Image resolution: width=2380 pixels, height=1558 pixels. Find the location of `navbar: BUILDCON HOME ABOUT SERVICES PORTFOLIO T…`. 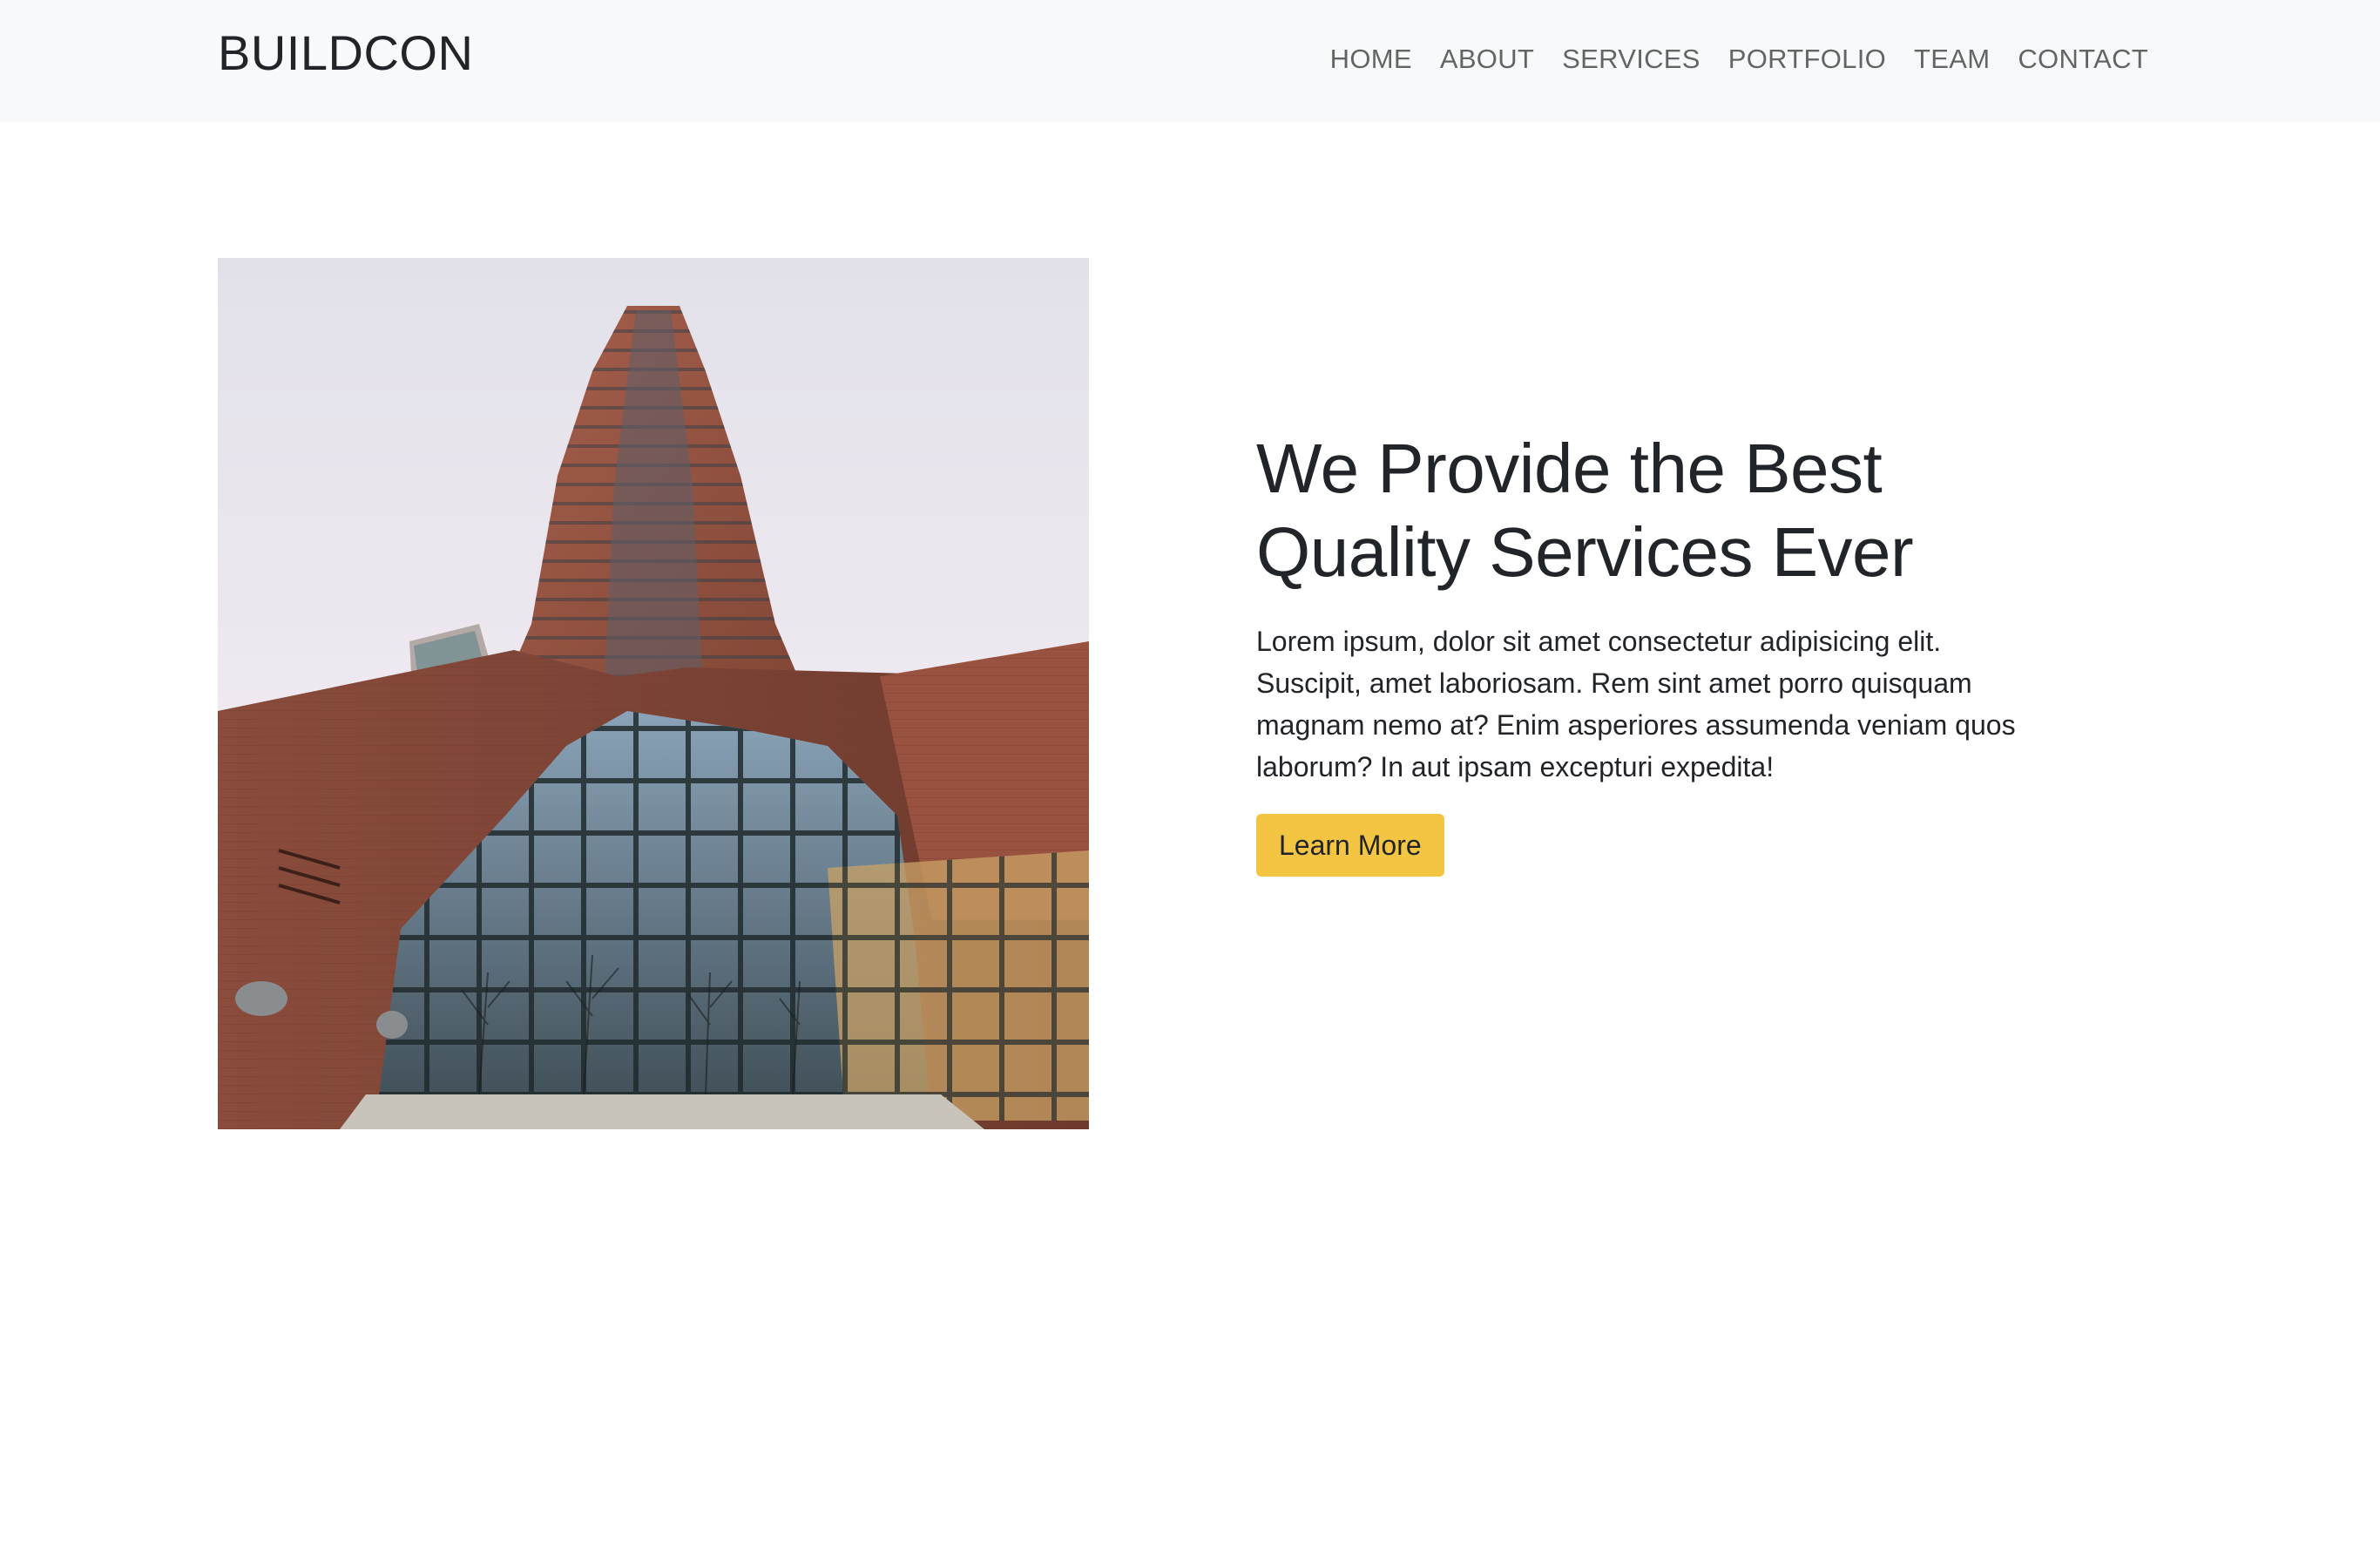

navbar: BUILDCON HOME ABOUT SERVICES PORTFOLIO T… is located at coordinates (1190, 61).